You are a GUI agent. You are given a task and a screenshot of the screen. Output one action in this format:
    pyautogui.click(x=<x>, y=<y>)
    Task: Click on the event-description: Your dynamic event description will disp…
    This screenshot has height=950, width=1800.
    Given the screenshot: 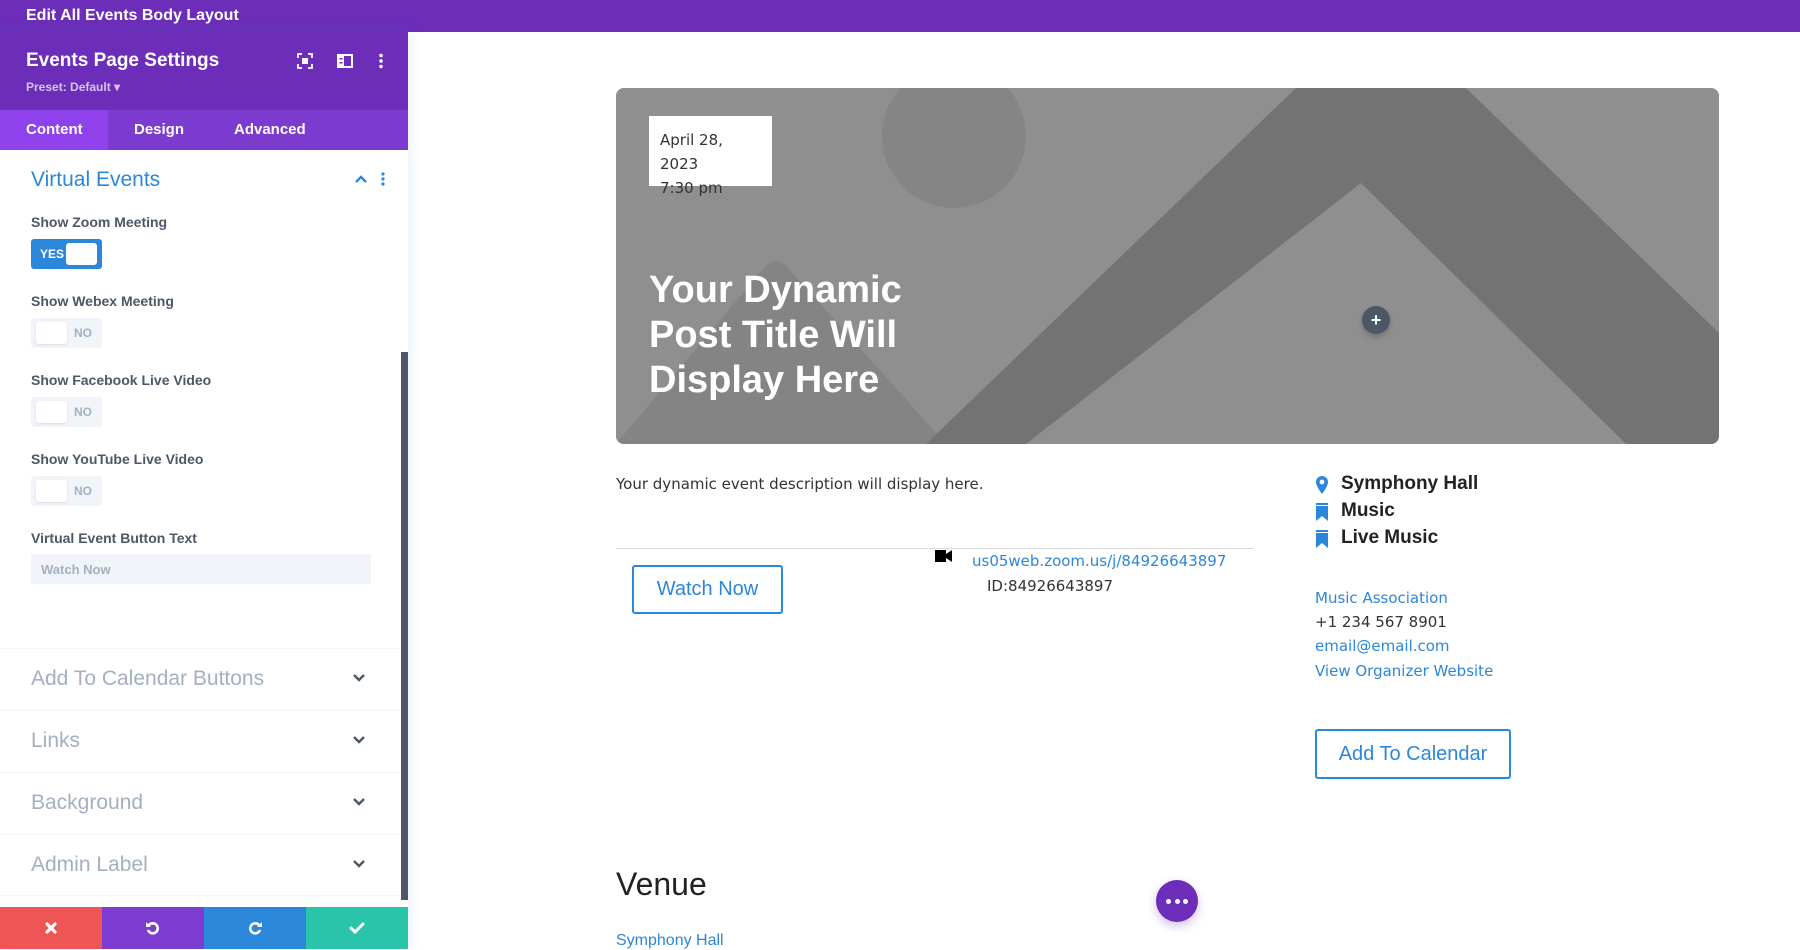 What is the action you would take?
    pyautogui.click(x=800, y=484)
    